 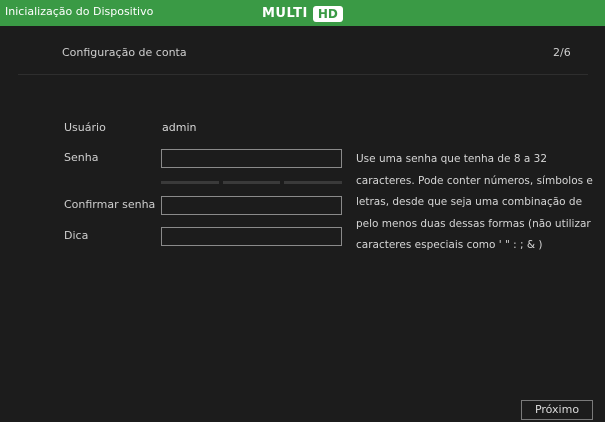 I want to click on user-value: admin, so click(x=179, y=127).